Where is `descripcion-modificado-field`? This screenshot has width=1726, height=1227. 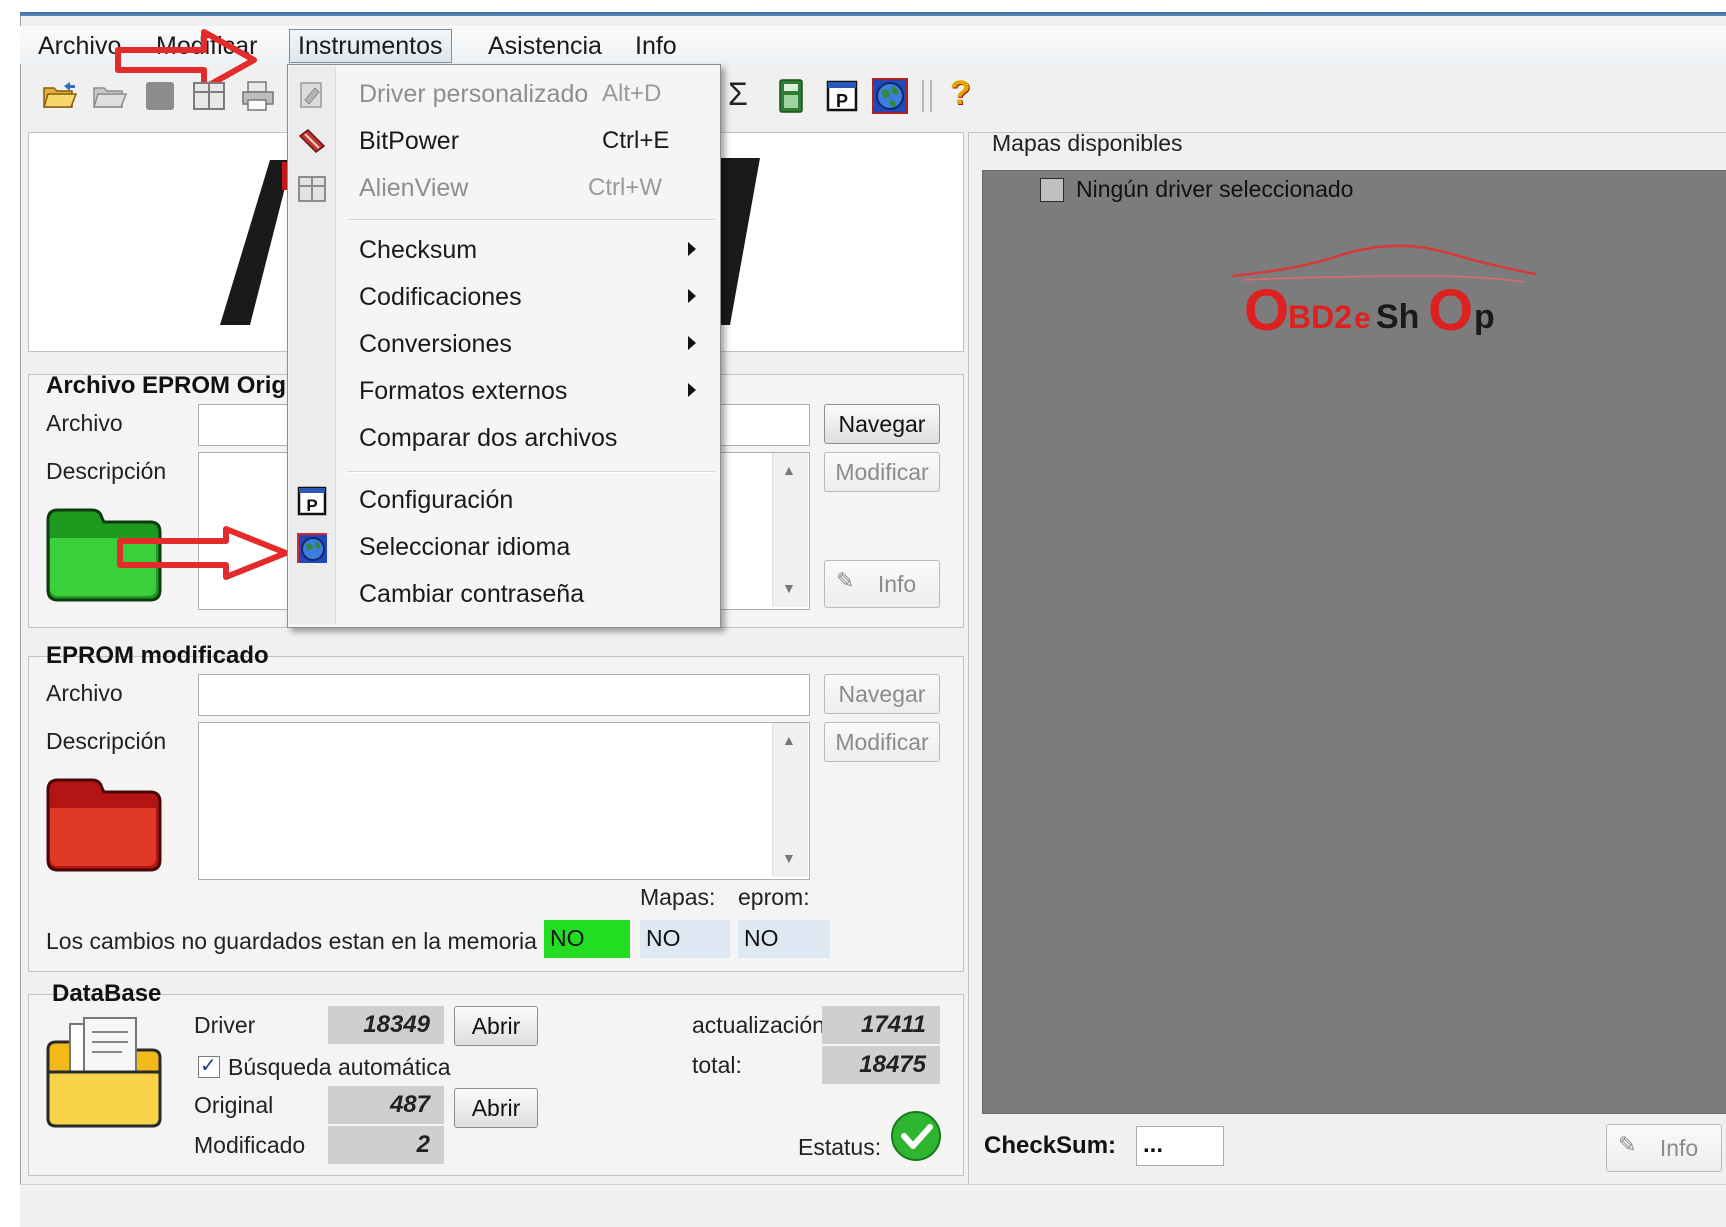 descripcion-modificado-field is located at coordinates (504, 801).